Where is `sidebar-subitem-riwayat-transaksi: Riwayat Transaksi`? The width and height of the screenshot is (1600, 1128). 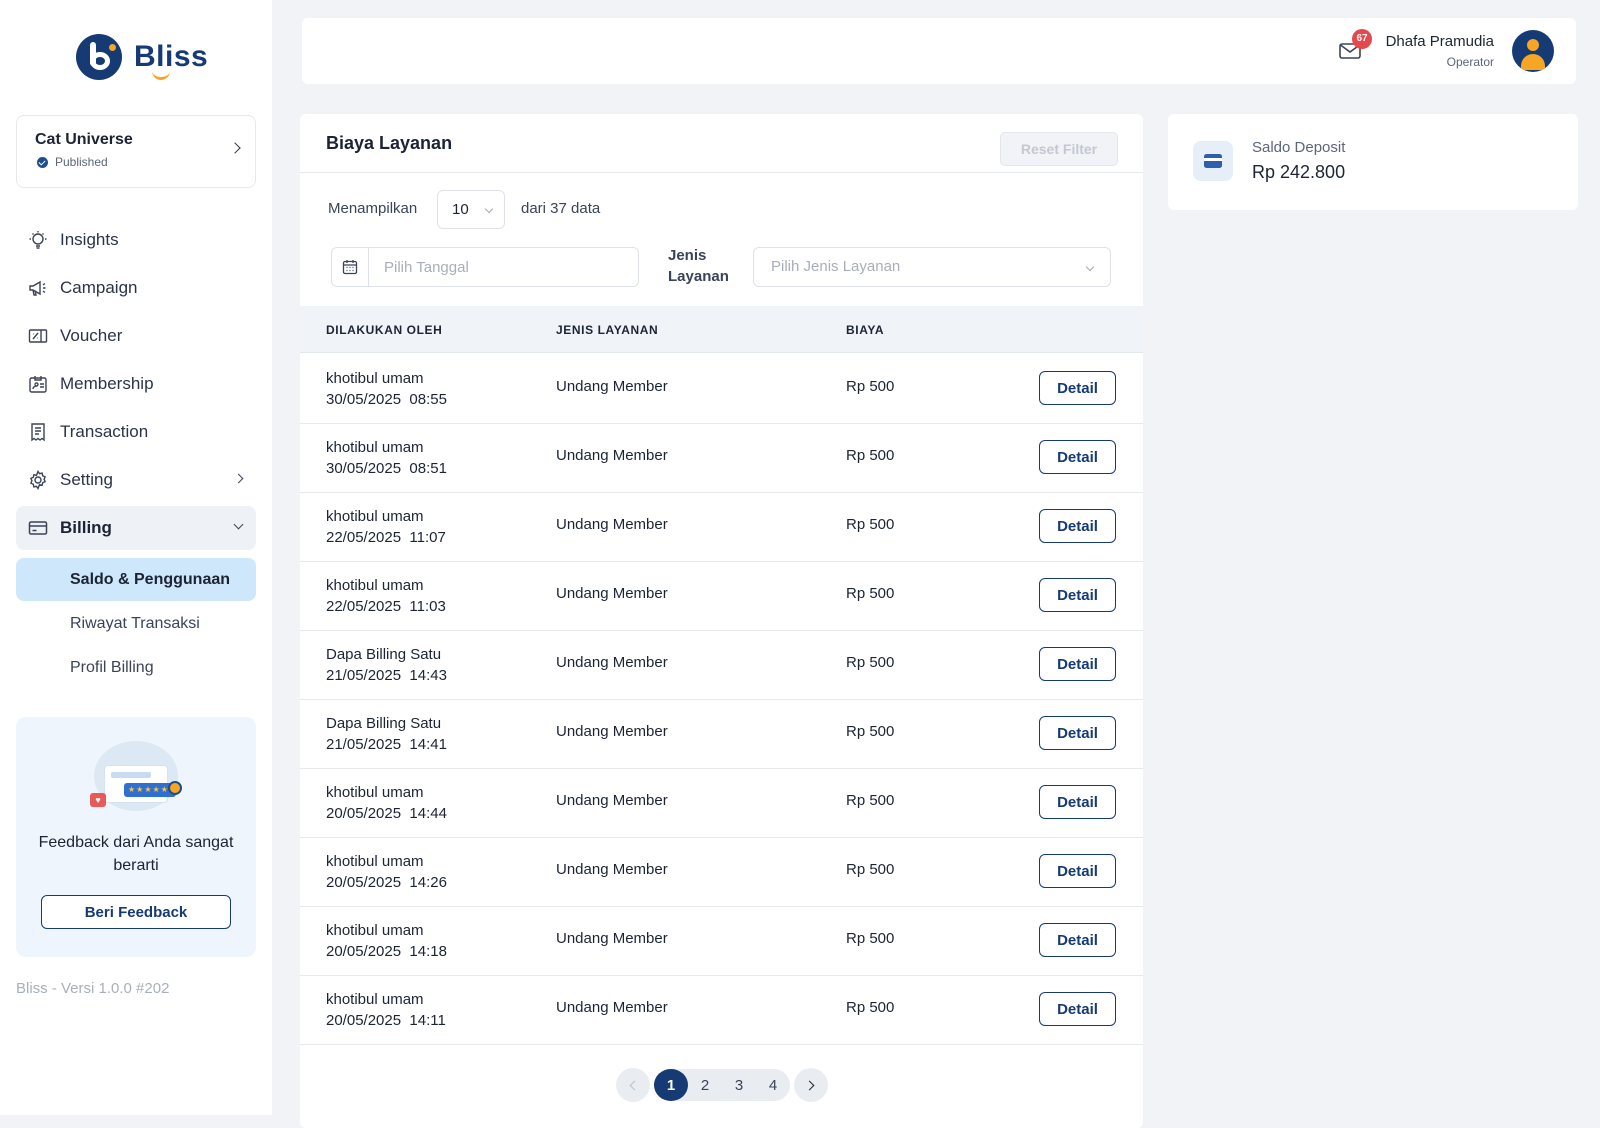 sidebar-subitem-riwayat-transaksi: Riwayat Transaksi is located at coordinates (136, 623).